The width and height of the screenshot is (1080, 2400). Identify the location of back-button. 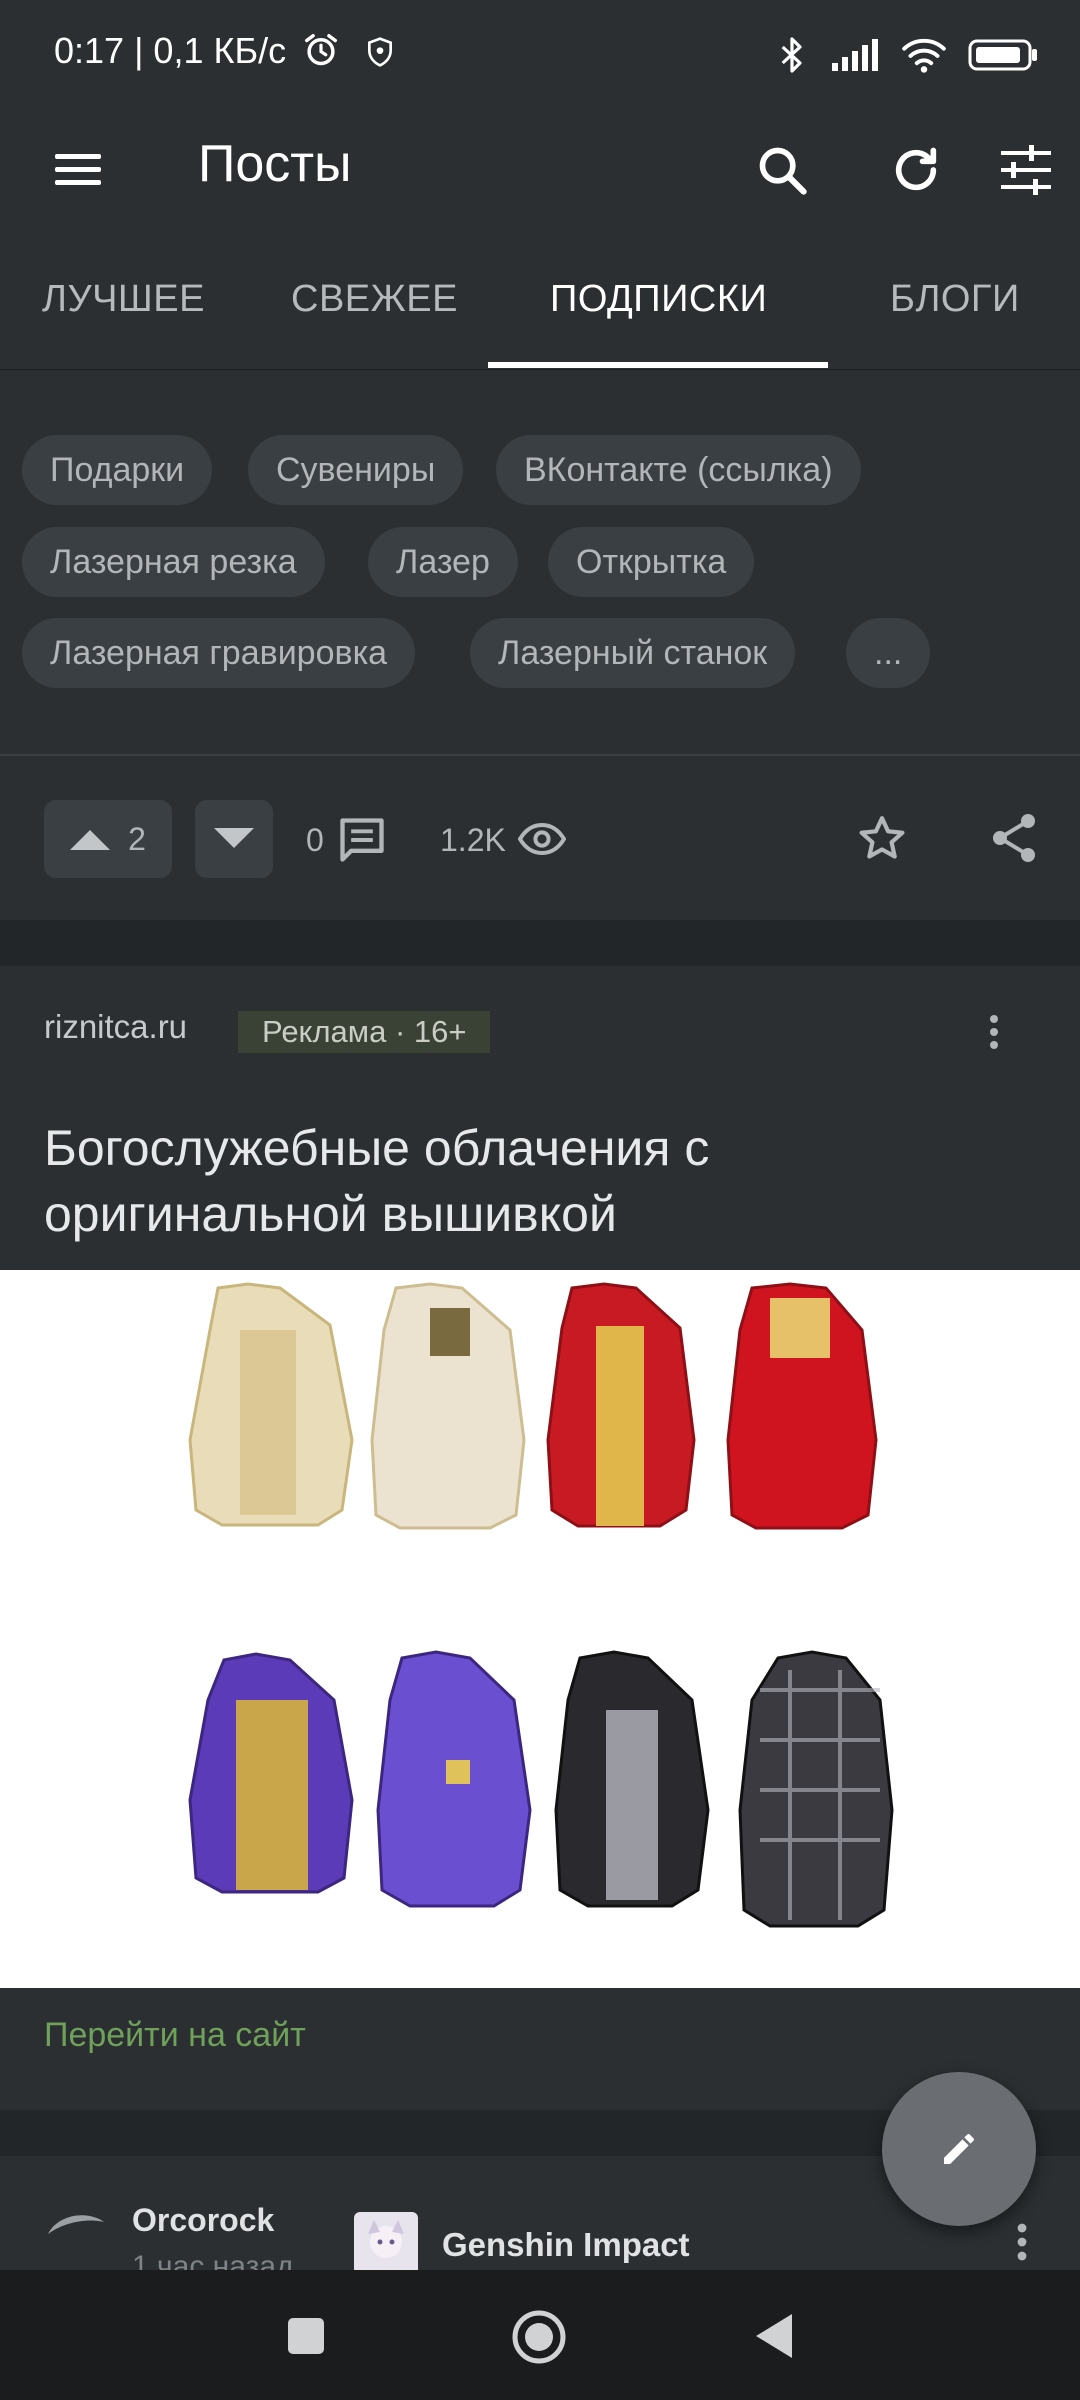
(774, 2338).